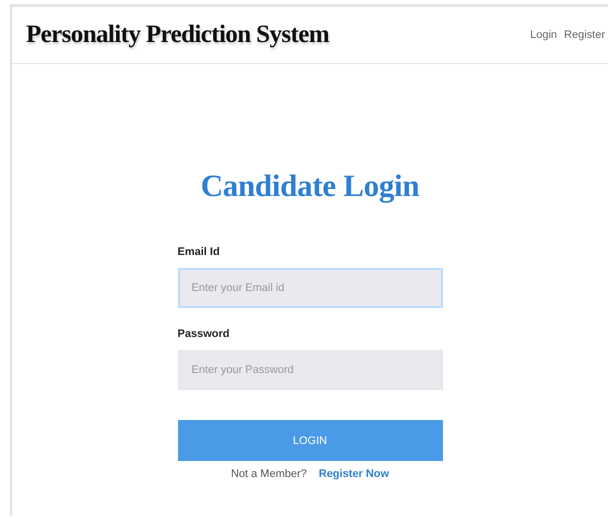 Image resolution: width=608 pixels, height=519 pixels. What do you see at coordinates (354, 474) in the screenshot?
I see `register-link: Register Now` at bounding box center [354, 474].